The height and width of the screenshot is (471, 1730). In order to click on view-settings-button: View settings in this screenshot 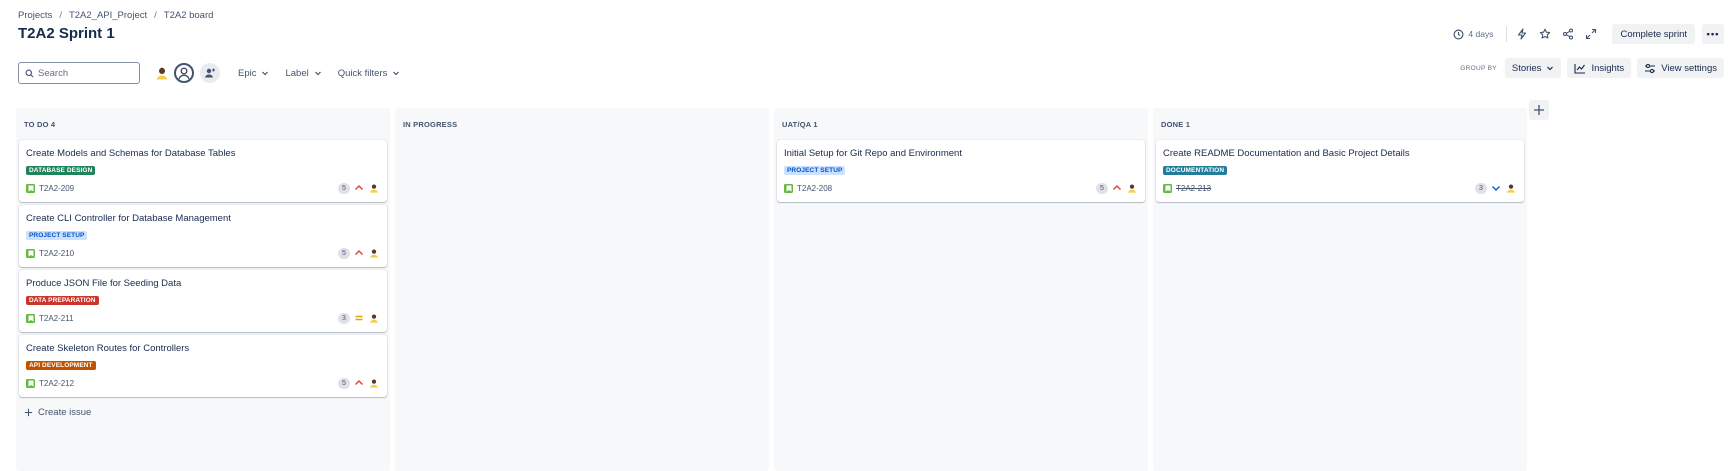, I will do `click(1680, 68)`.